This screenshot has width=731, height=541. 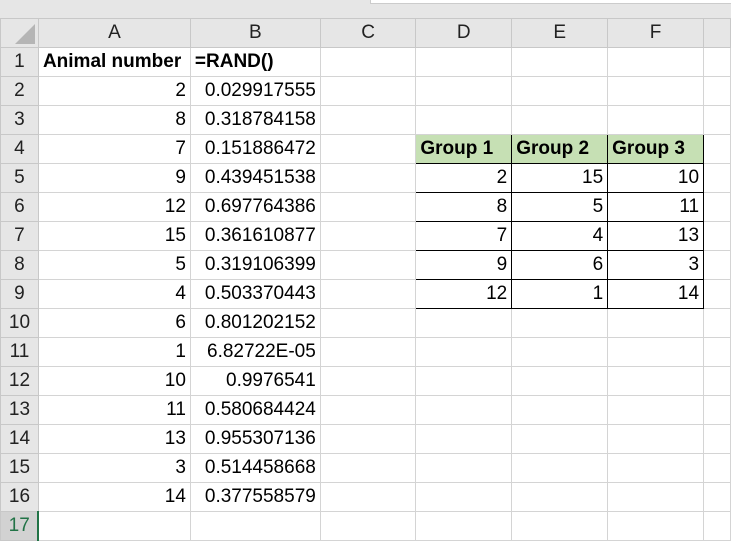 I want to click on rand-value-cell: 0.361610877, so click(x=255, y=236).